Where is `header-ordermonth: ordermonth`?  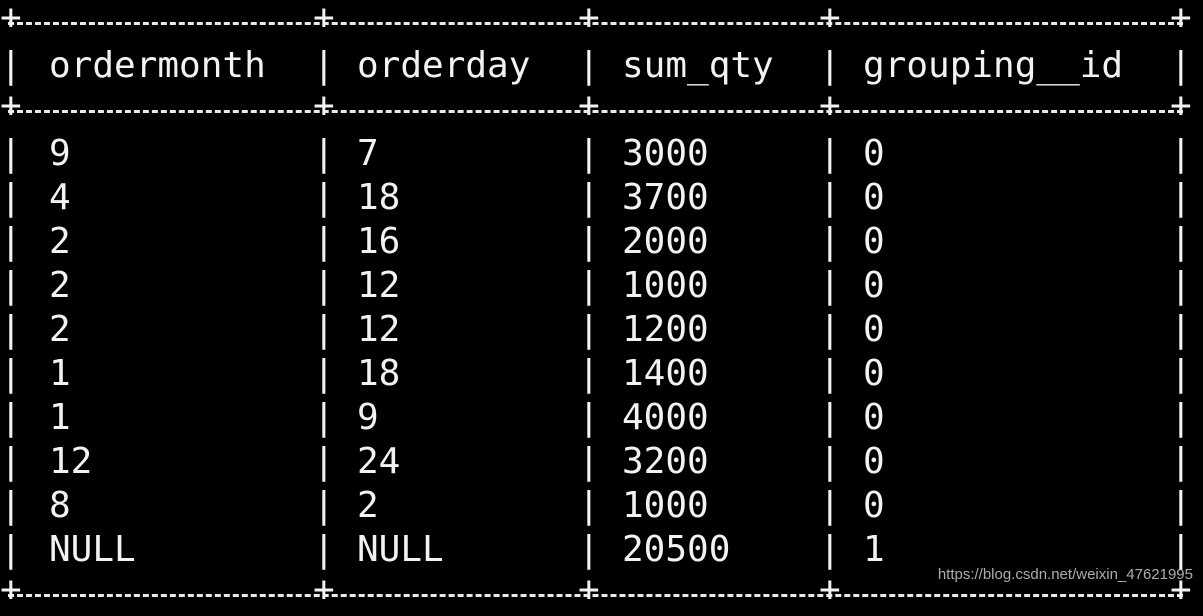 header-ordermonth: ordermonth is located at coordinates (157, 65).